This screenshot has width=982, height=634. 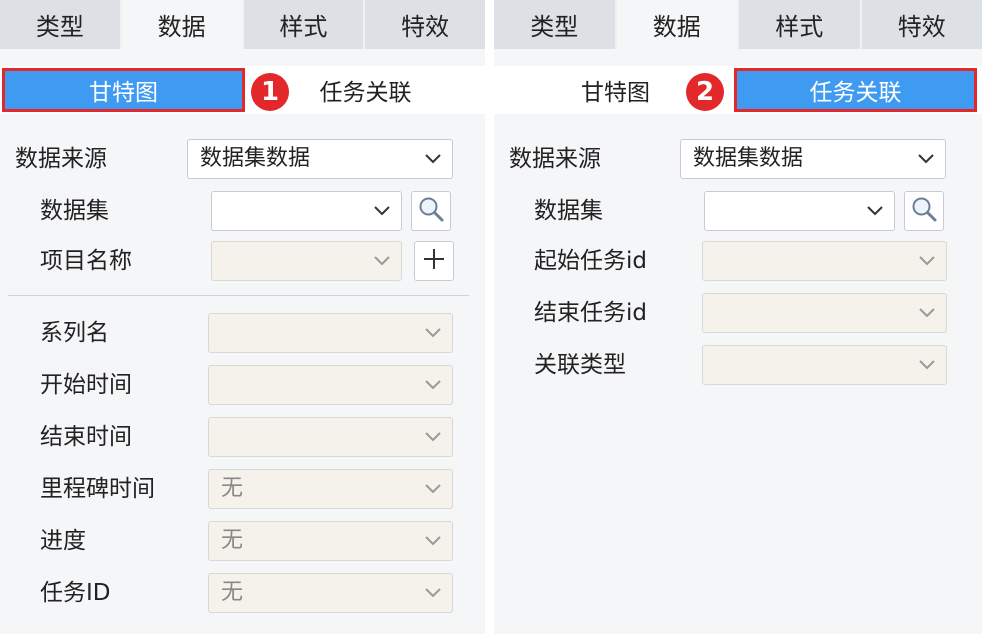 I want to click on subtab-bar: 甘特图 2 任务关联, so click(x=738, y=90).